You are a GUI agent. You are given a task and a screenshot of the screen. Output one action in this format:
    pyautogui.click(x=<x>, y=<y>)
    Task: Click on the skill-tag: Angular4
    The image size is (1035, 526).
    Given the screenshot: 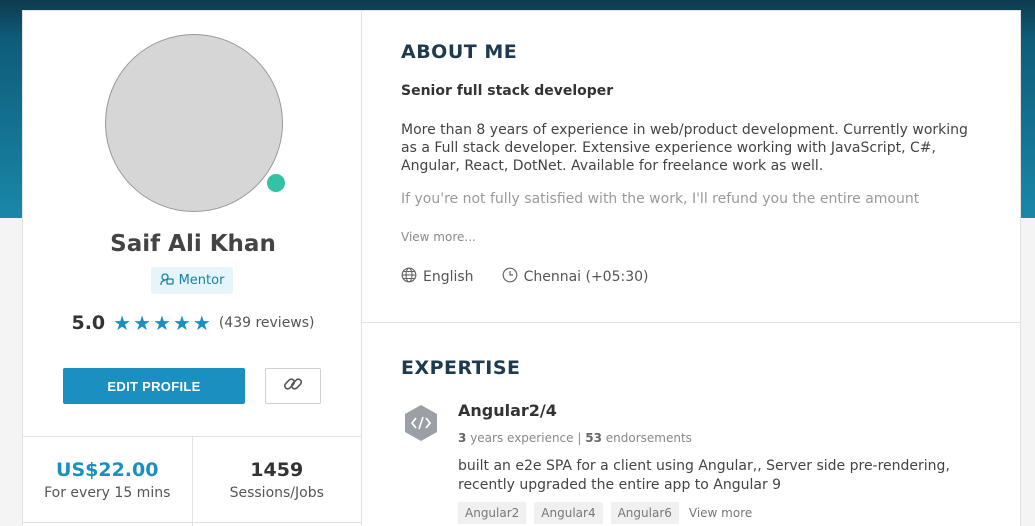 What is the action you would take?
    pyautogui.click(x=568, y=513)
    